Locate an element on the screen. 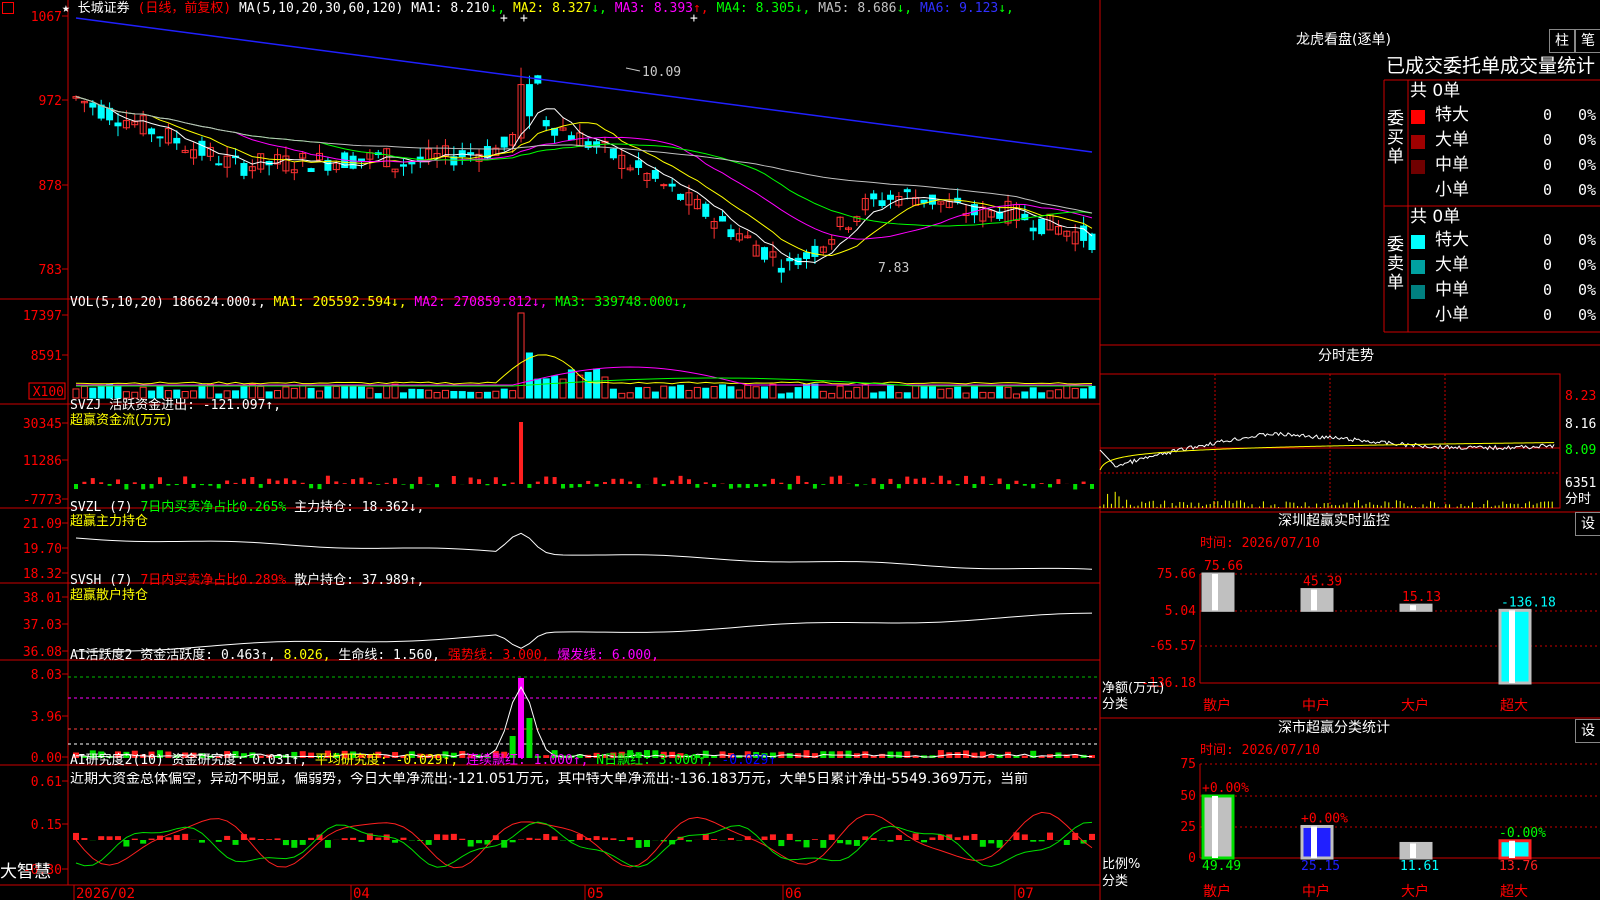 This screenshot has width=1600, height=900. svsh-y-label-1: 37.03 is located at coordinates (42, 625).